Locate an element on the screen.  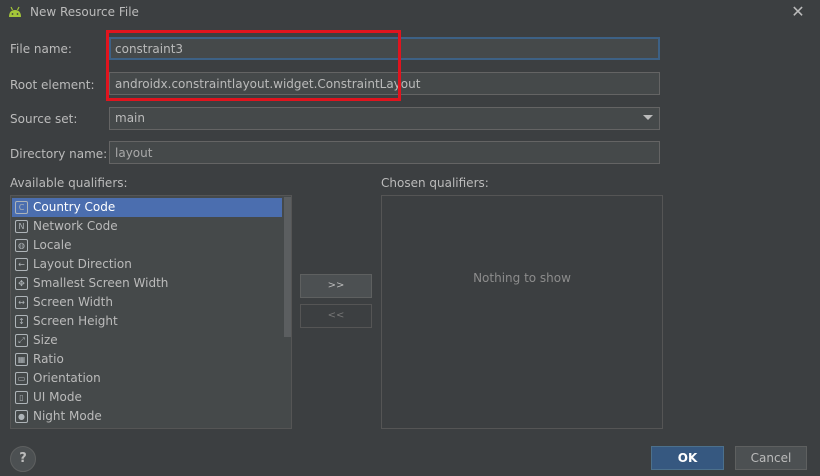
qualifier-item: ↔ Screen Width is located at coordinates (147, 302).